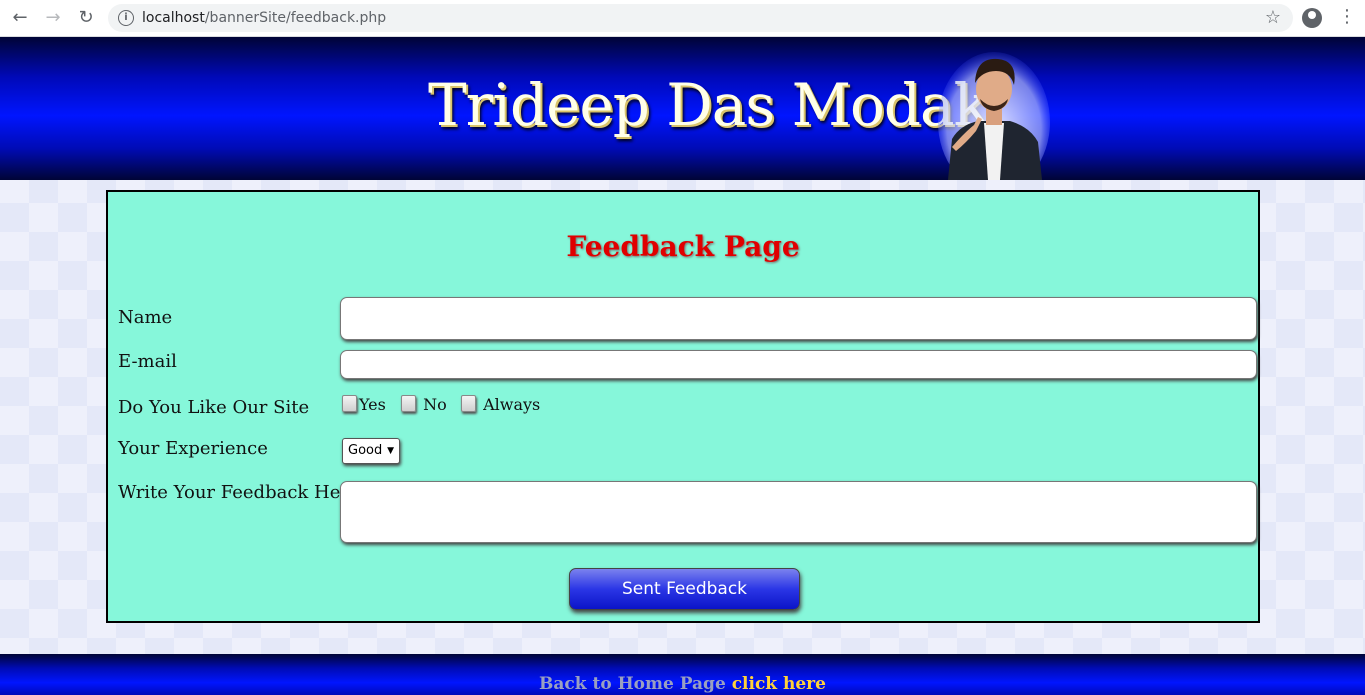 The height and width of the screenshot is (695, 1365). I want to click on bookmark-star-icon: ☆, so click(1273, 17).